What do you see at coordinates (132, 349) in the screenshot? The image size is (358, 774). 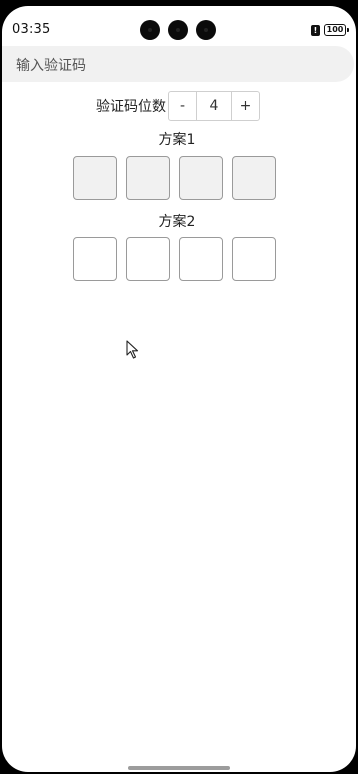 I see `mouse-pointer-icon` at bounding box center [132, 349].